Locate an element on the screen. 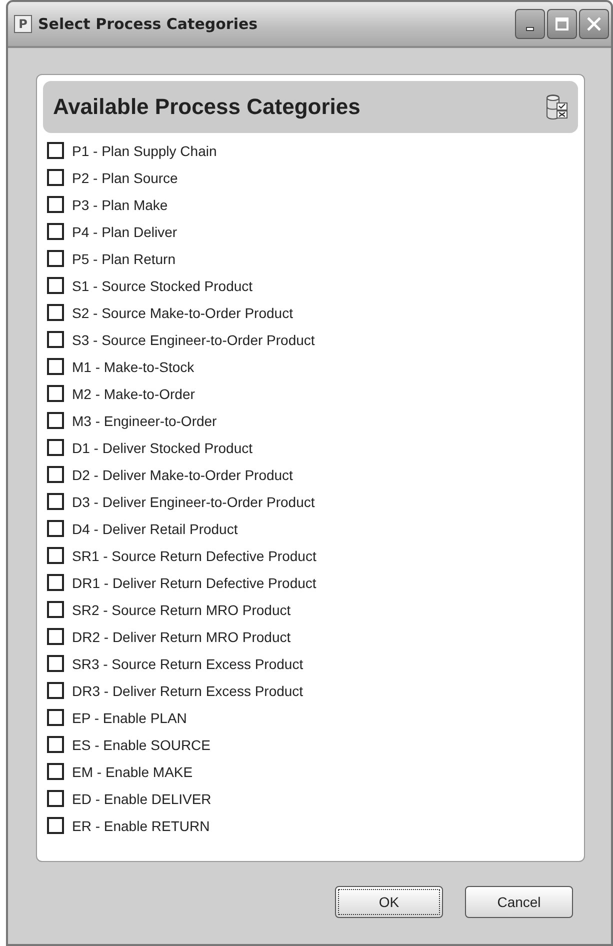 The width and height of the screenshot is (613, 946). category-label: S2 - Source Make-to-Order Product is located at coordinates (182, 312).